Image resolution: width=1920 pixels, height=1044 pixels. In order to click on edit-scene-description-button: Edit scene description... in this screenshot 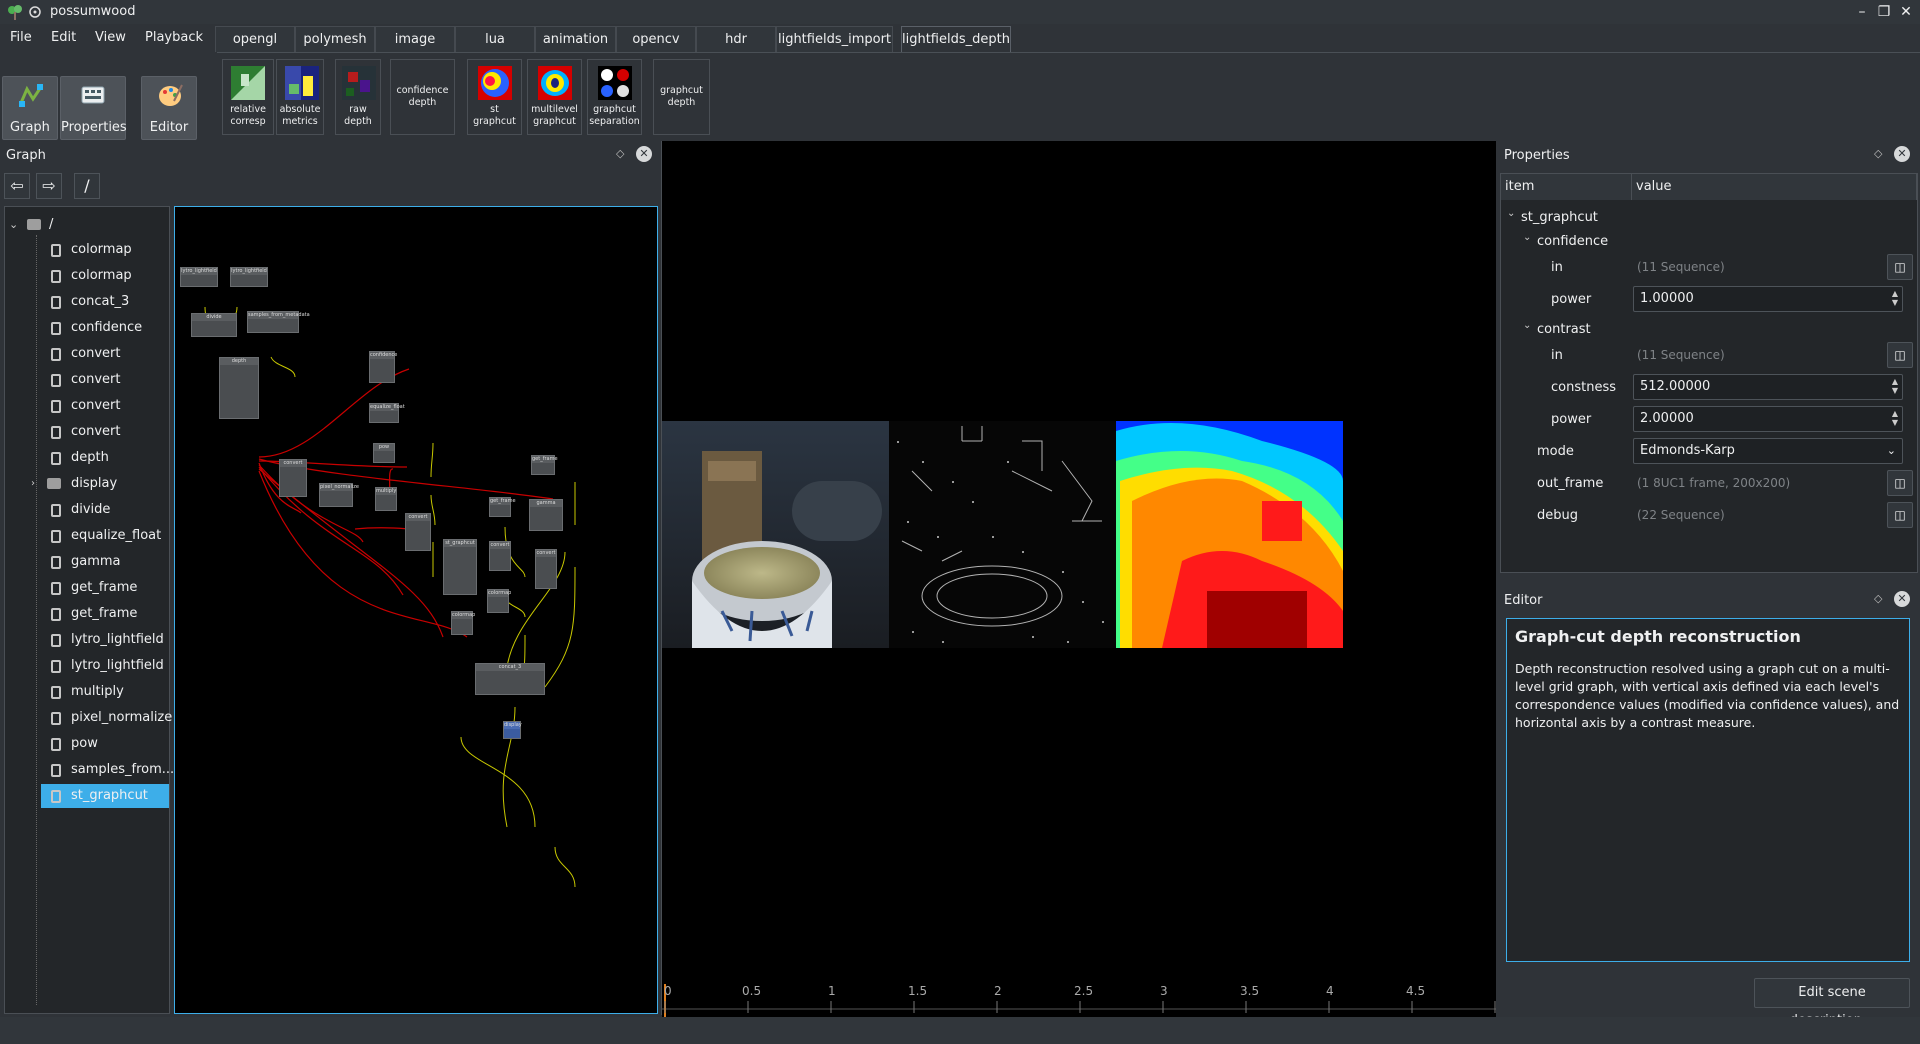, I will do `click(1832, 1003)`.